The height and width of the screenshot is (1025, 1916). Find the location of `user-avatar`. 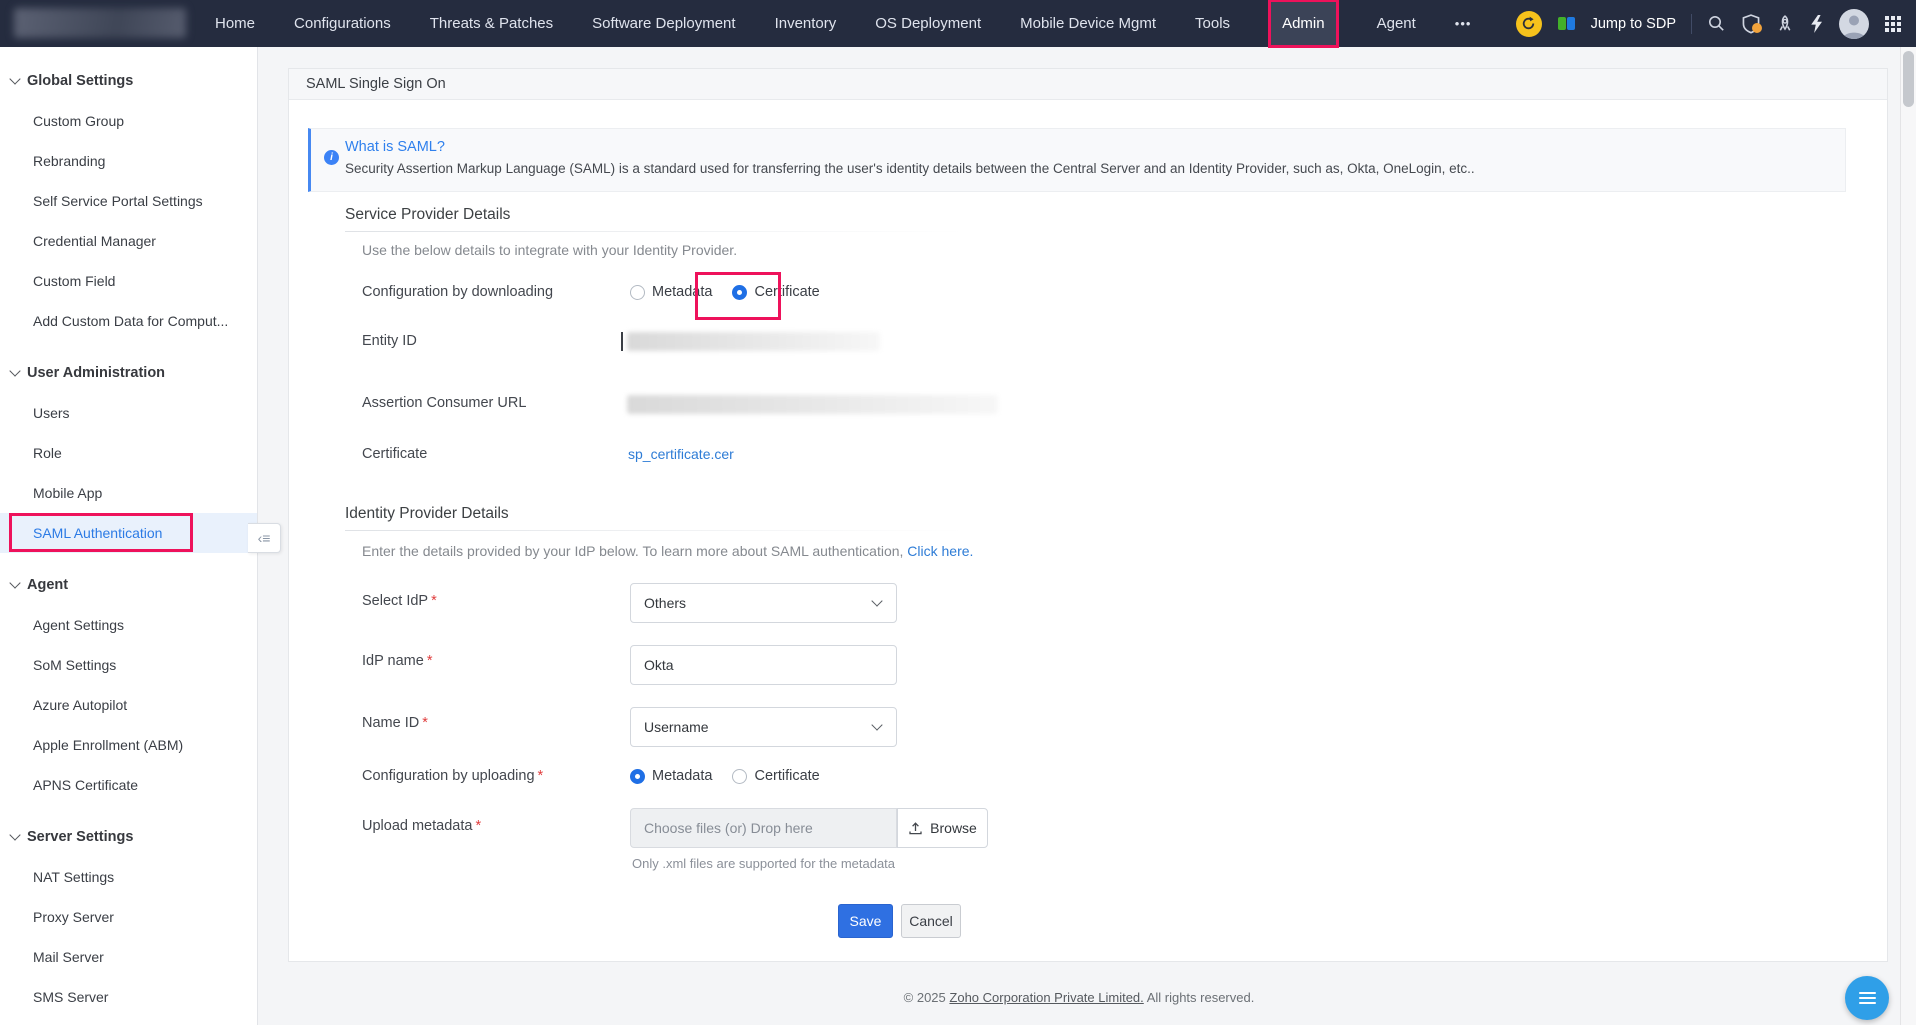

user-avatar is located at coordinates (1854, 23).